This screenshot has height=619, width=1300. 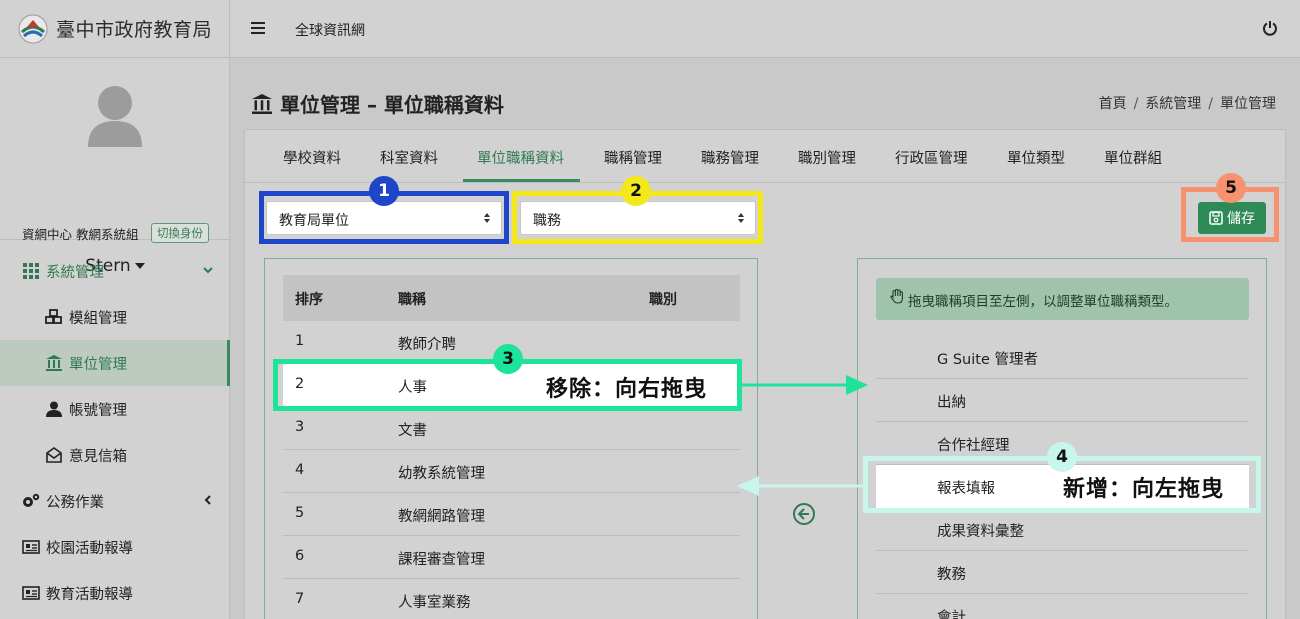 I want to click on brand: 臺中市政府教育局, so click(x=114, y=29).